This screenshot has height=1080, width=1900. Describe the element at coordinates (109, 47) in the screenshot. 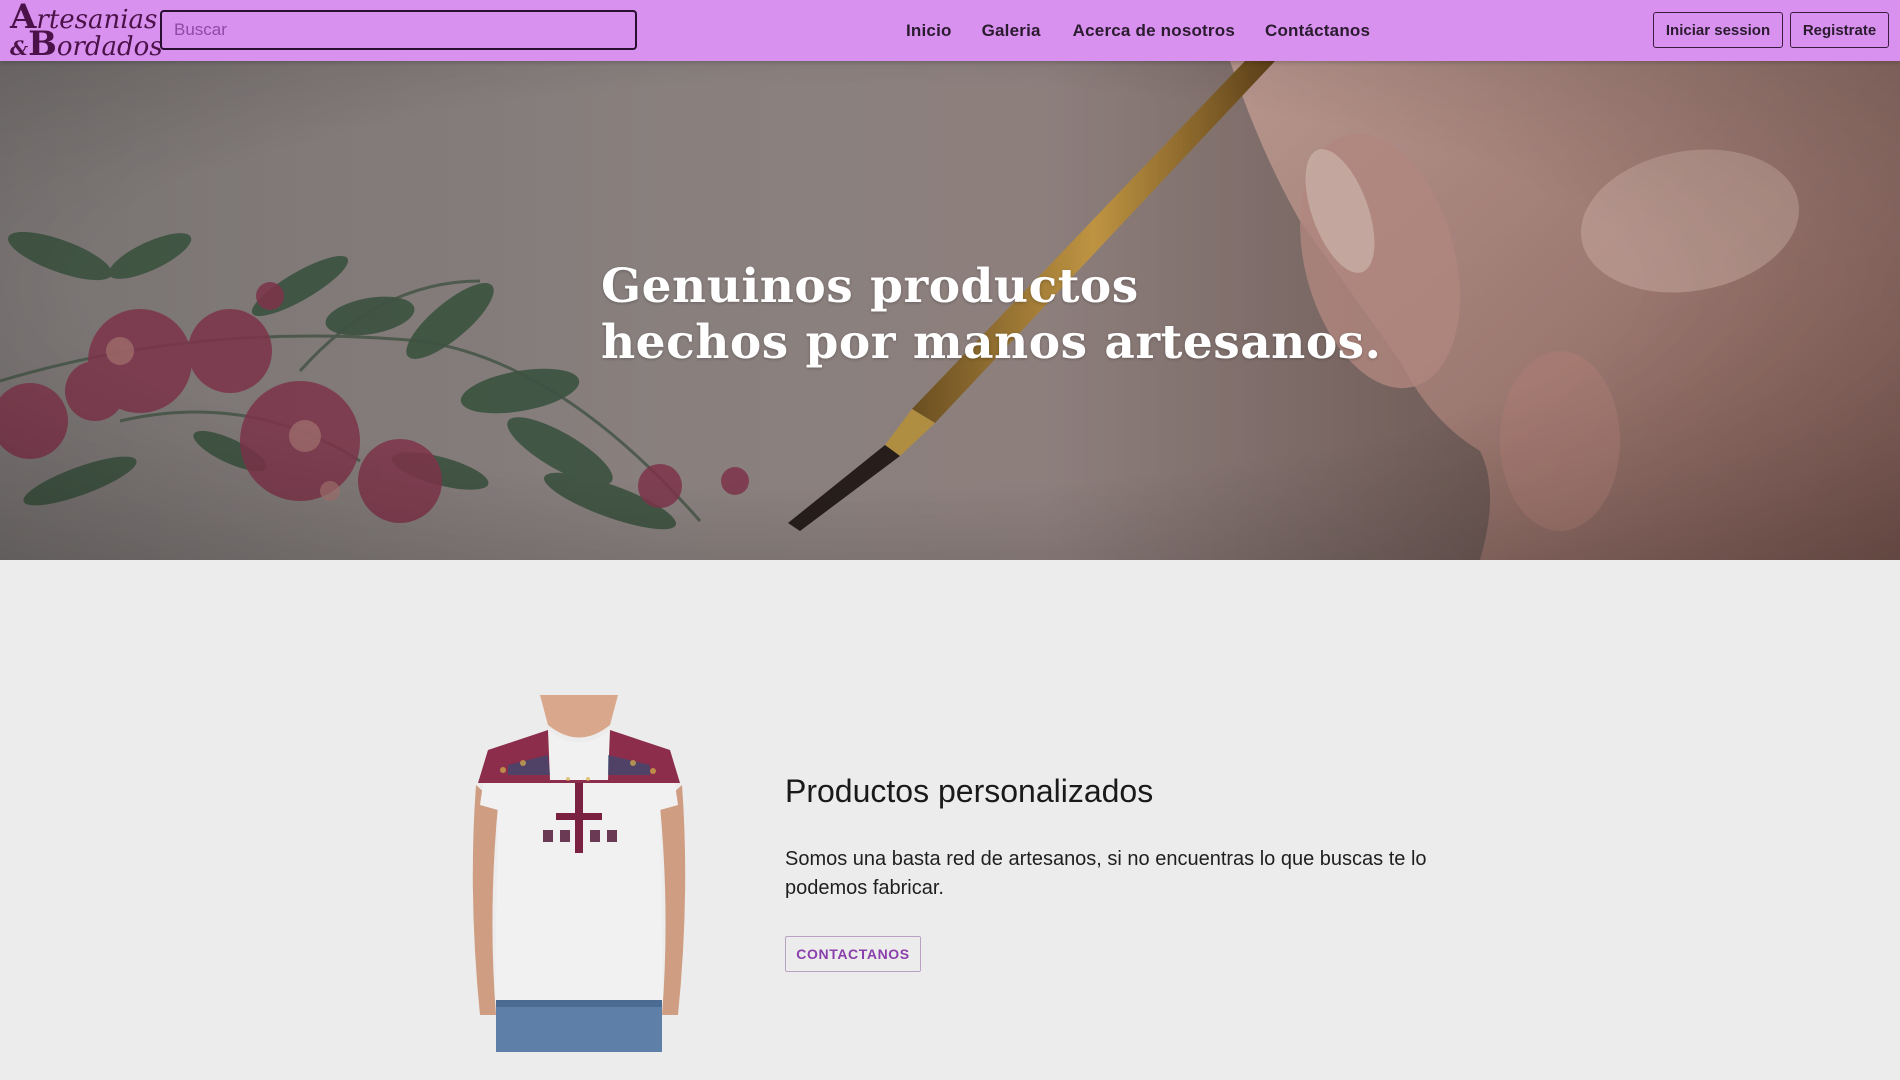

I see `logo-text-bordados: ordados` at that location.